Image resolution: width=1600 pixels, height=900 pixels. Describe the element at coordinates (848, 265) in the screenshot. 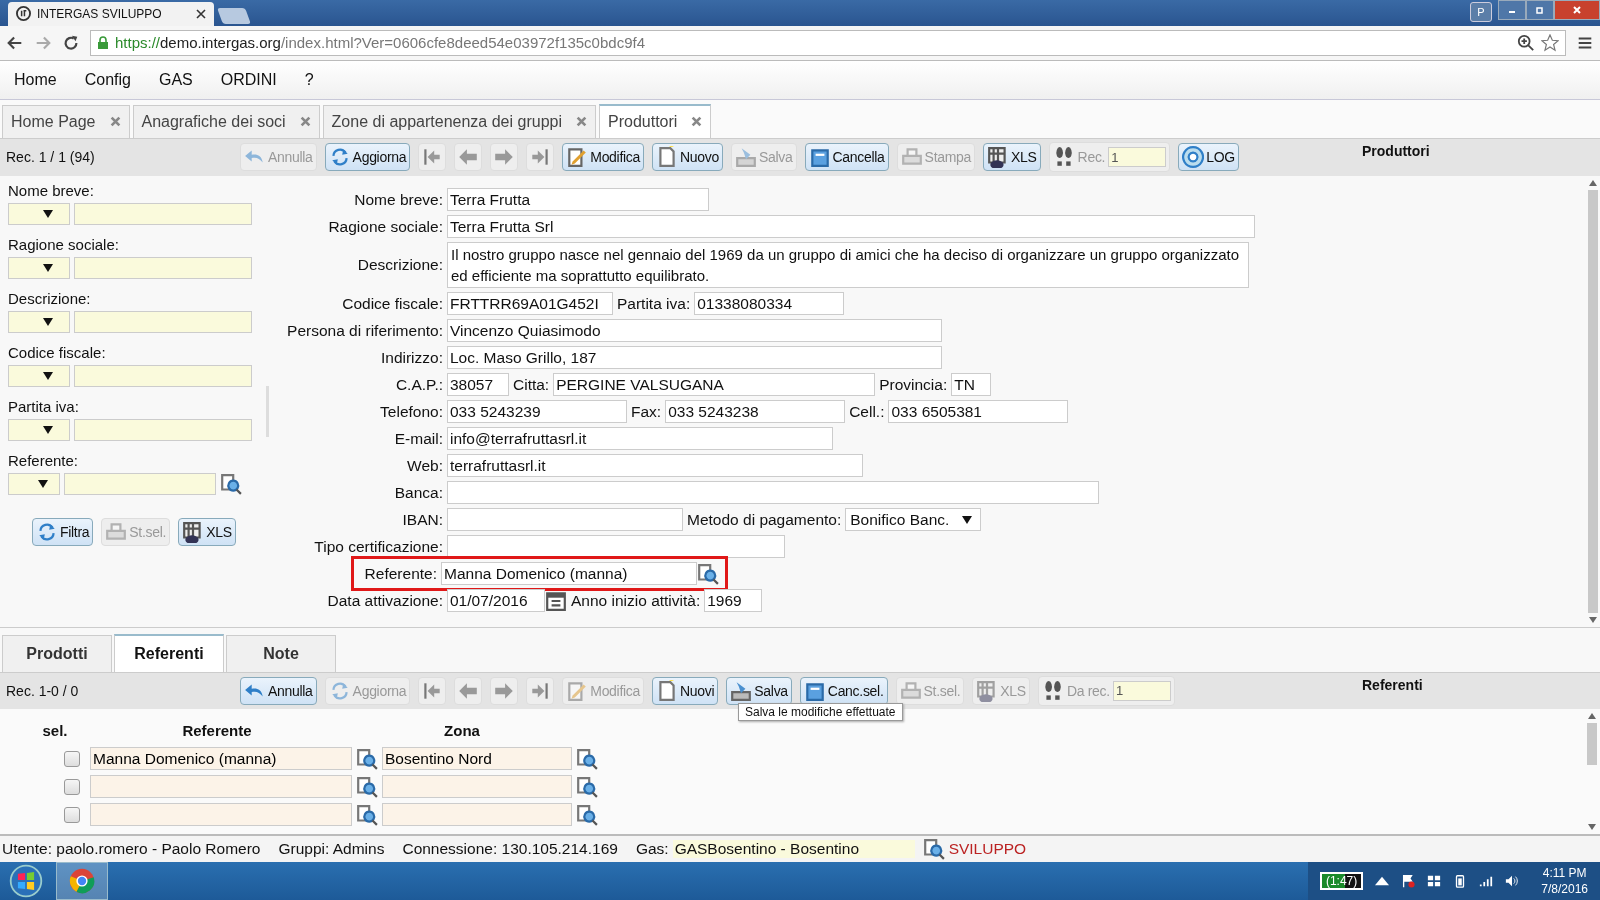

I see `text-area: Il nostro gruppo nasce nel gennaio del 1969 da un gruppo di amici che ha deciso di organizzare un gruppo organizzato ed efficiente ma soprattutto equilibrato.` at that location.